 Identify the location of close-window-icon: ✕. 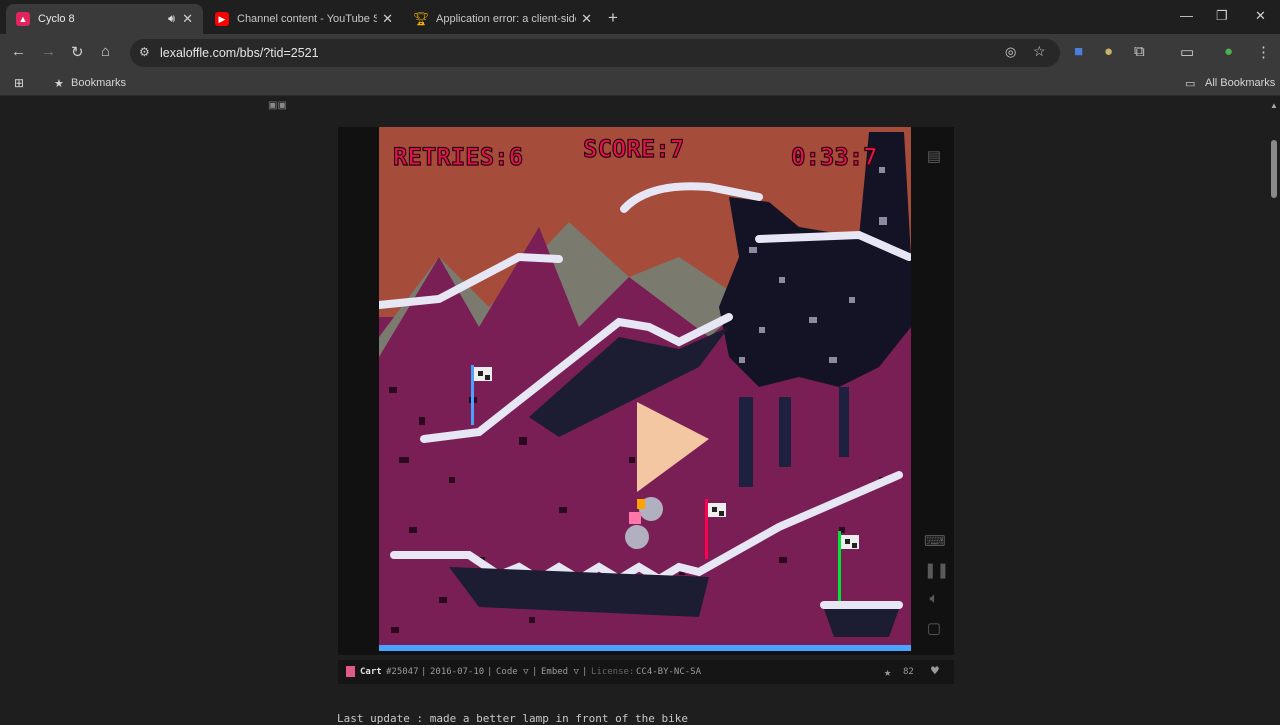
(1260, 16).